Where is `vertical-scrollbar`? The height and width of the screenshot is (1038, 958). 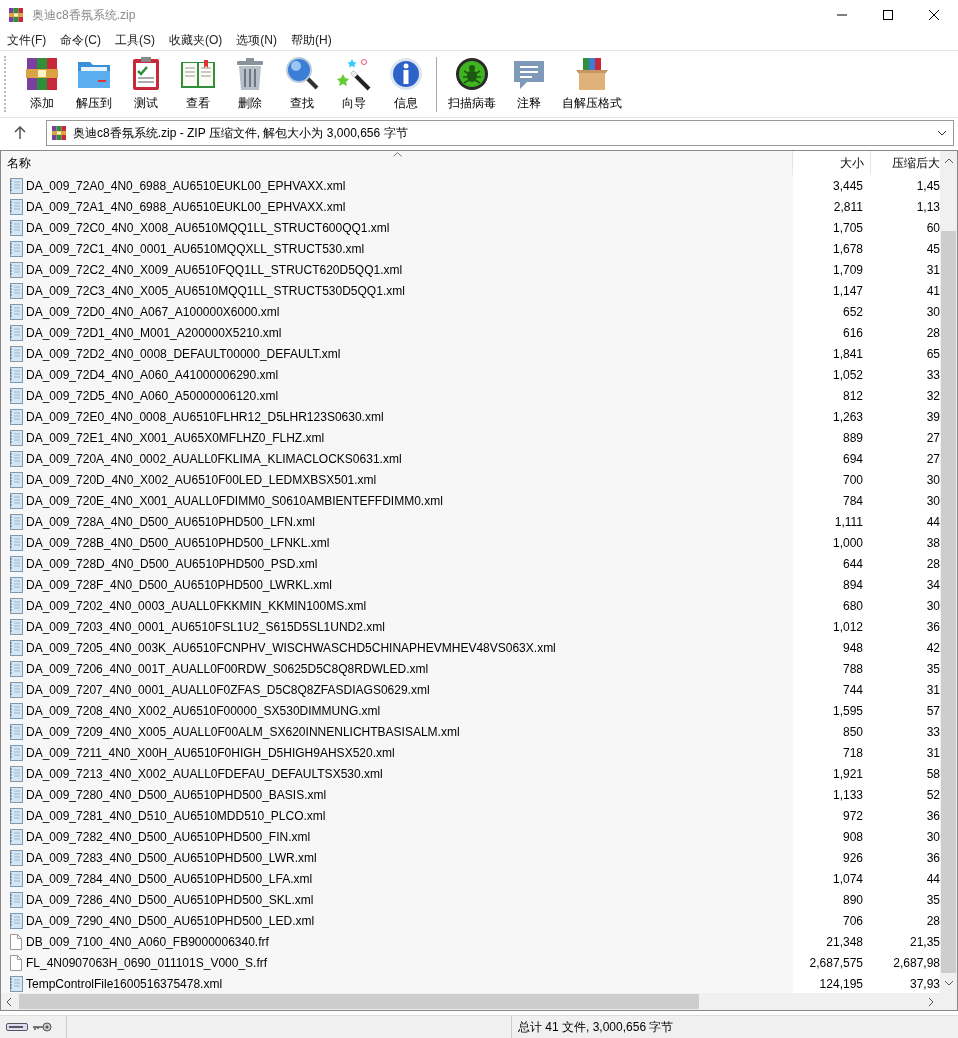
vertical-scrollbar is located at coordinates (948, 572).